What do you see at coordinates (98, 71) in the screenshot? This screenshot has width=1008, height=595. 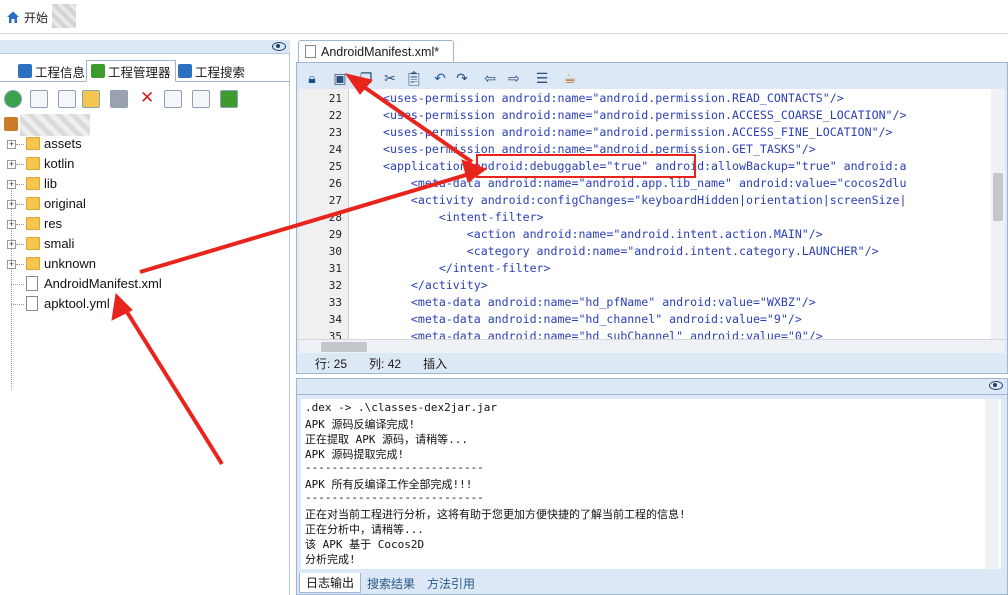 I see `android-icon` at bounding box center [98, 71].